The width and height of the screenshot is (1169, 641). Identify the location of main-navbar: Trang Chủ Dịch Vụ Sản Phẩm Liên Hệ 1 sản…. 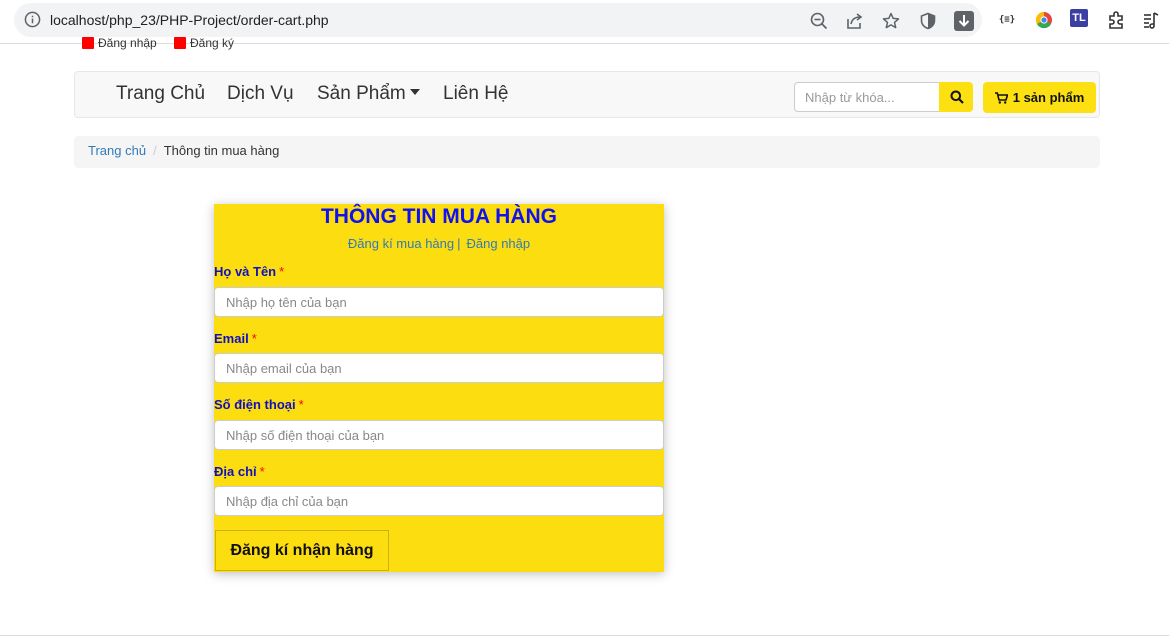
(587, 94).